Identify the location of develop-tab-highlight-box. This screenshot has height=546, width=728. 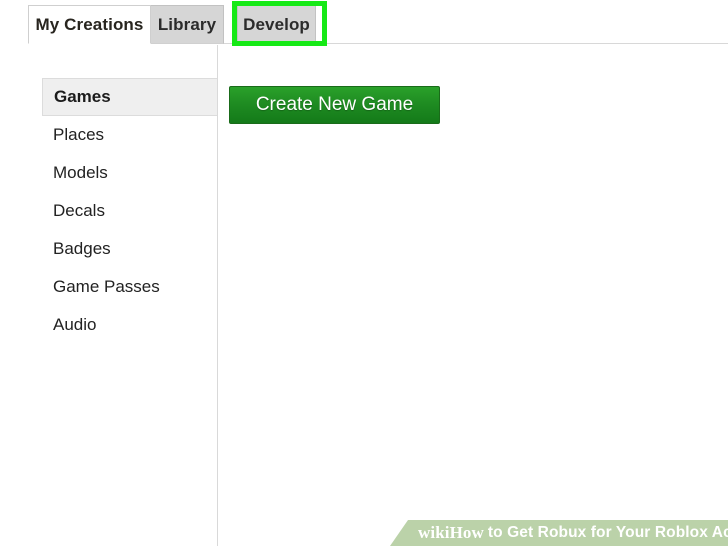
(279, 23).